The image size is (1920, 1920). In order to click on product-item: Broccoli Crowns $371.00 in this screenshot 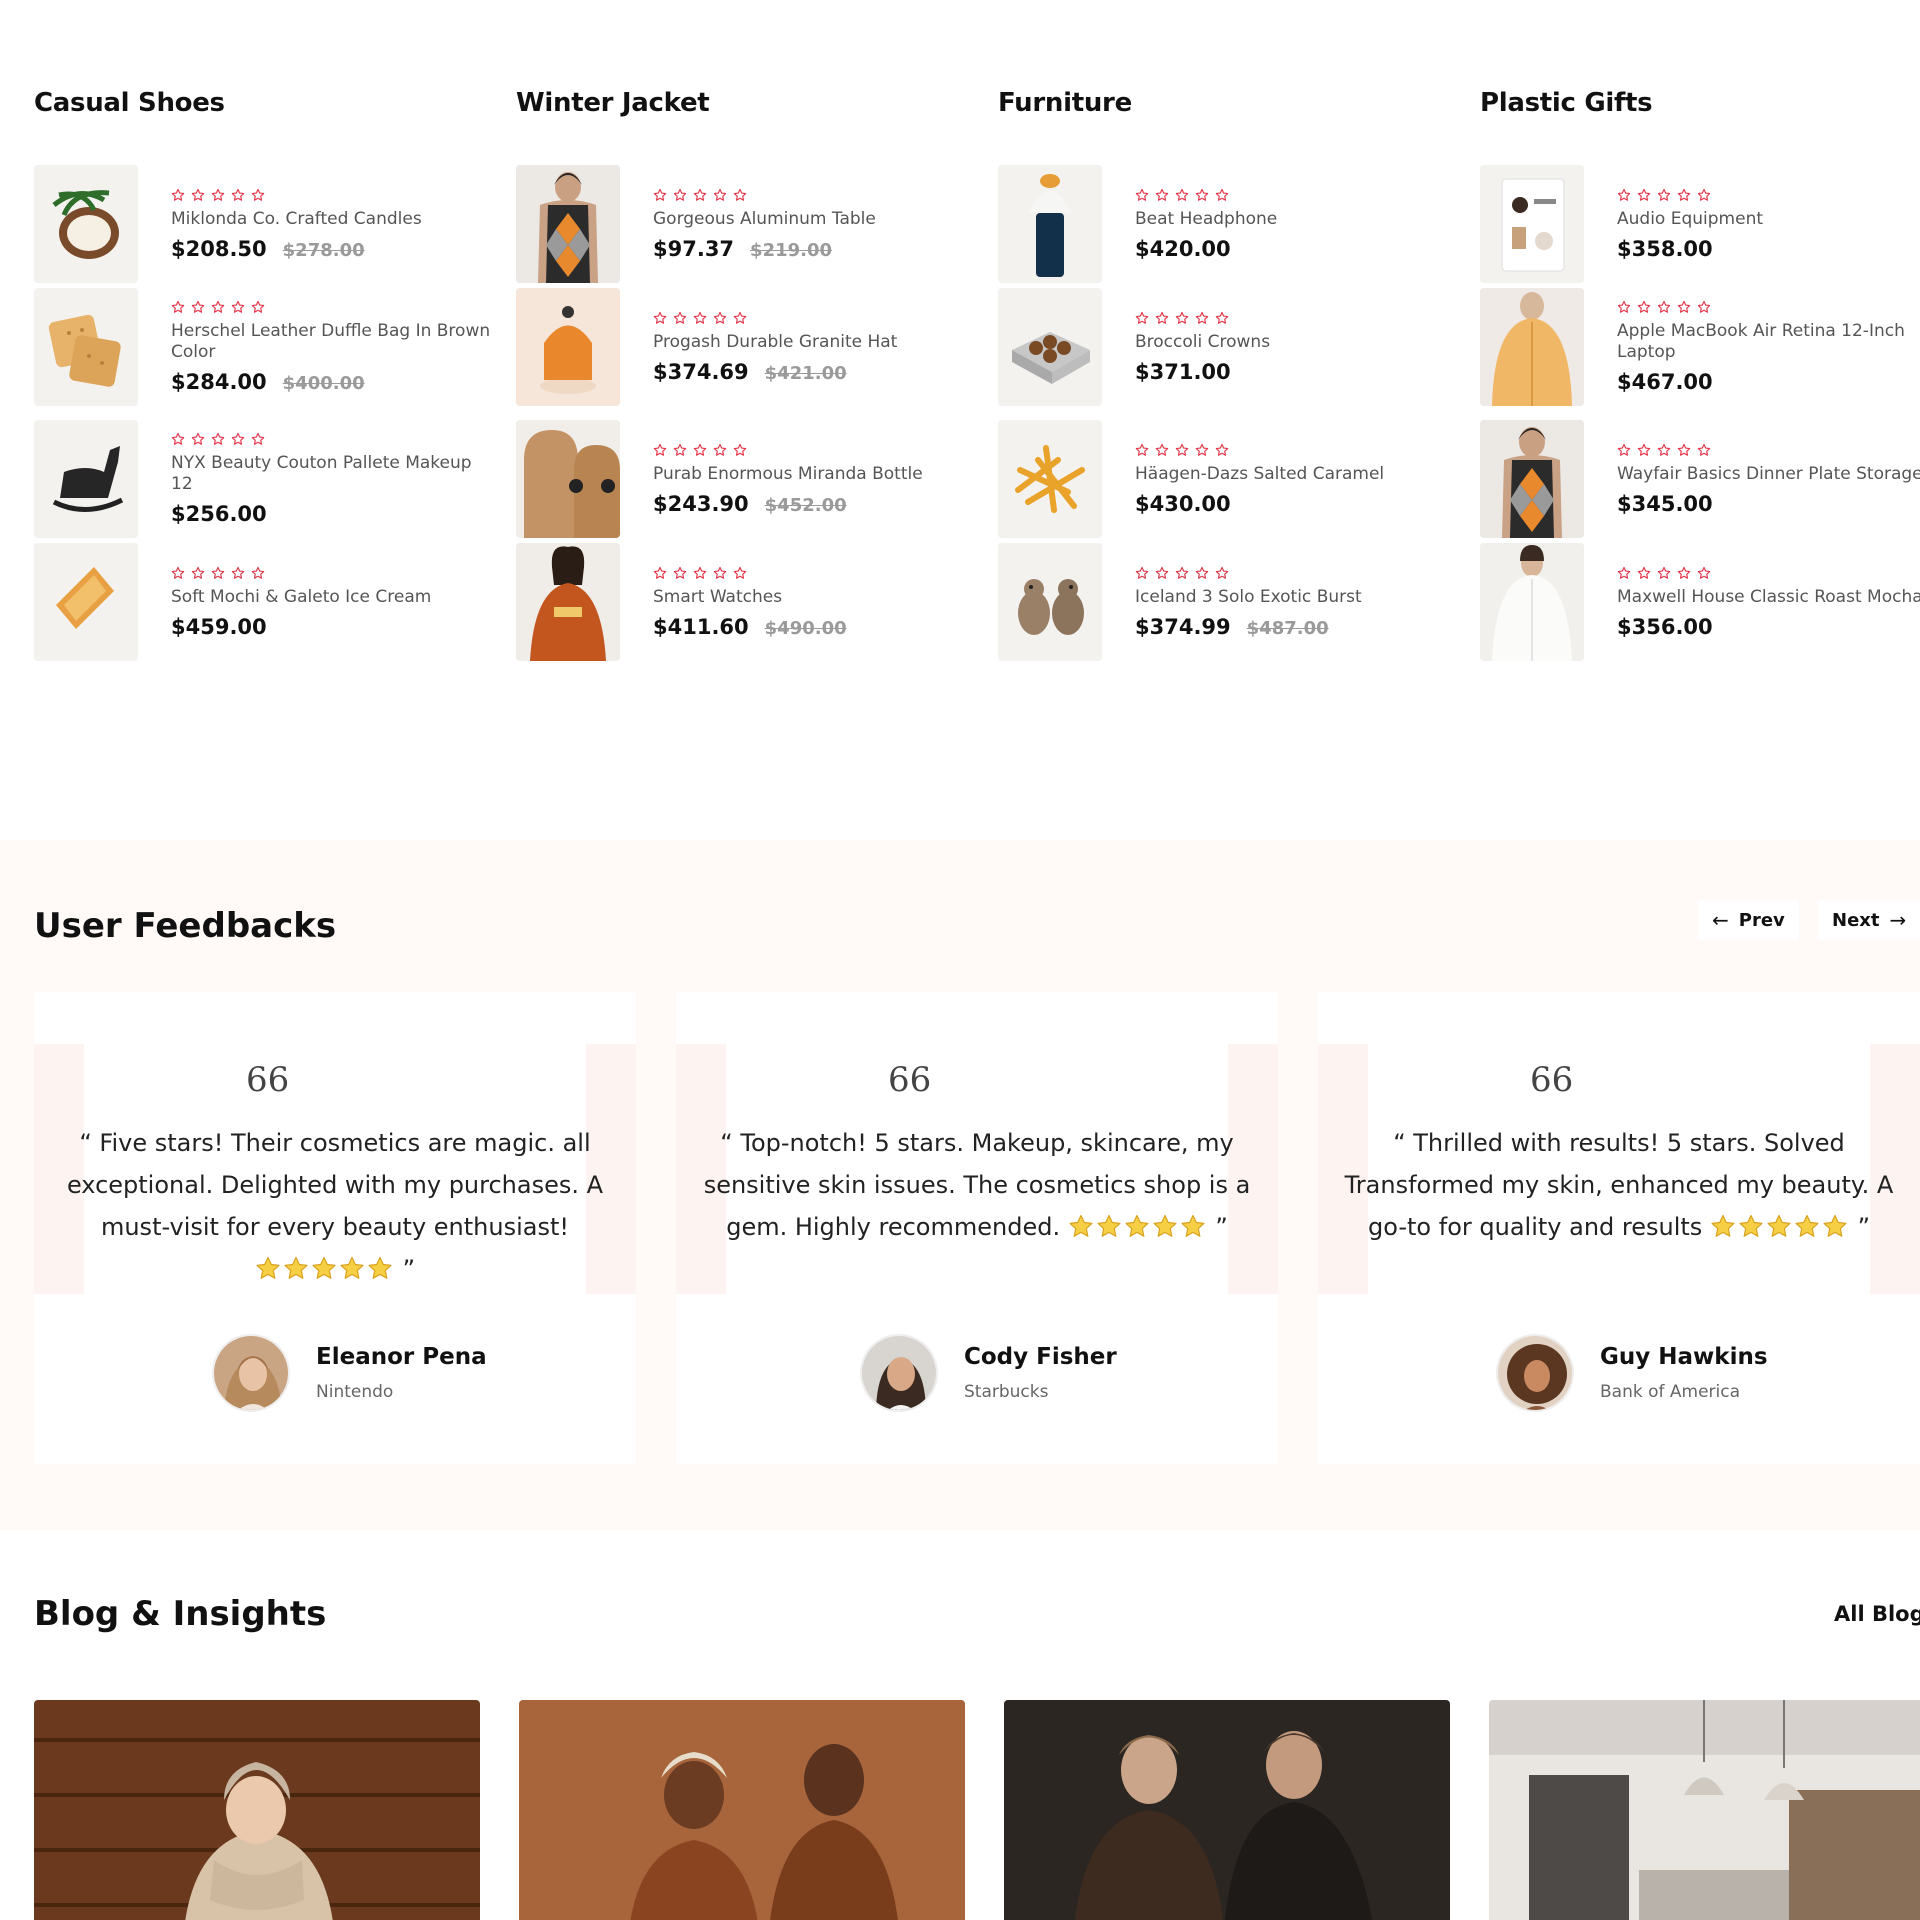, I will do `click(1228, 347)`.